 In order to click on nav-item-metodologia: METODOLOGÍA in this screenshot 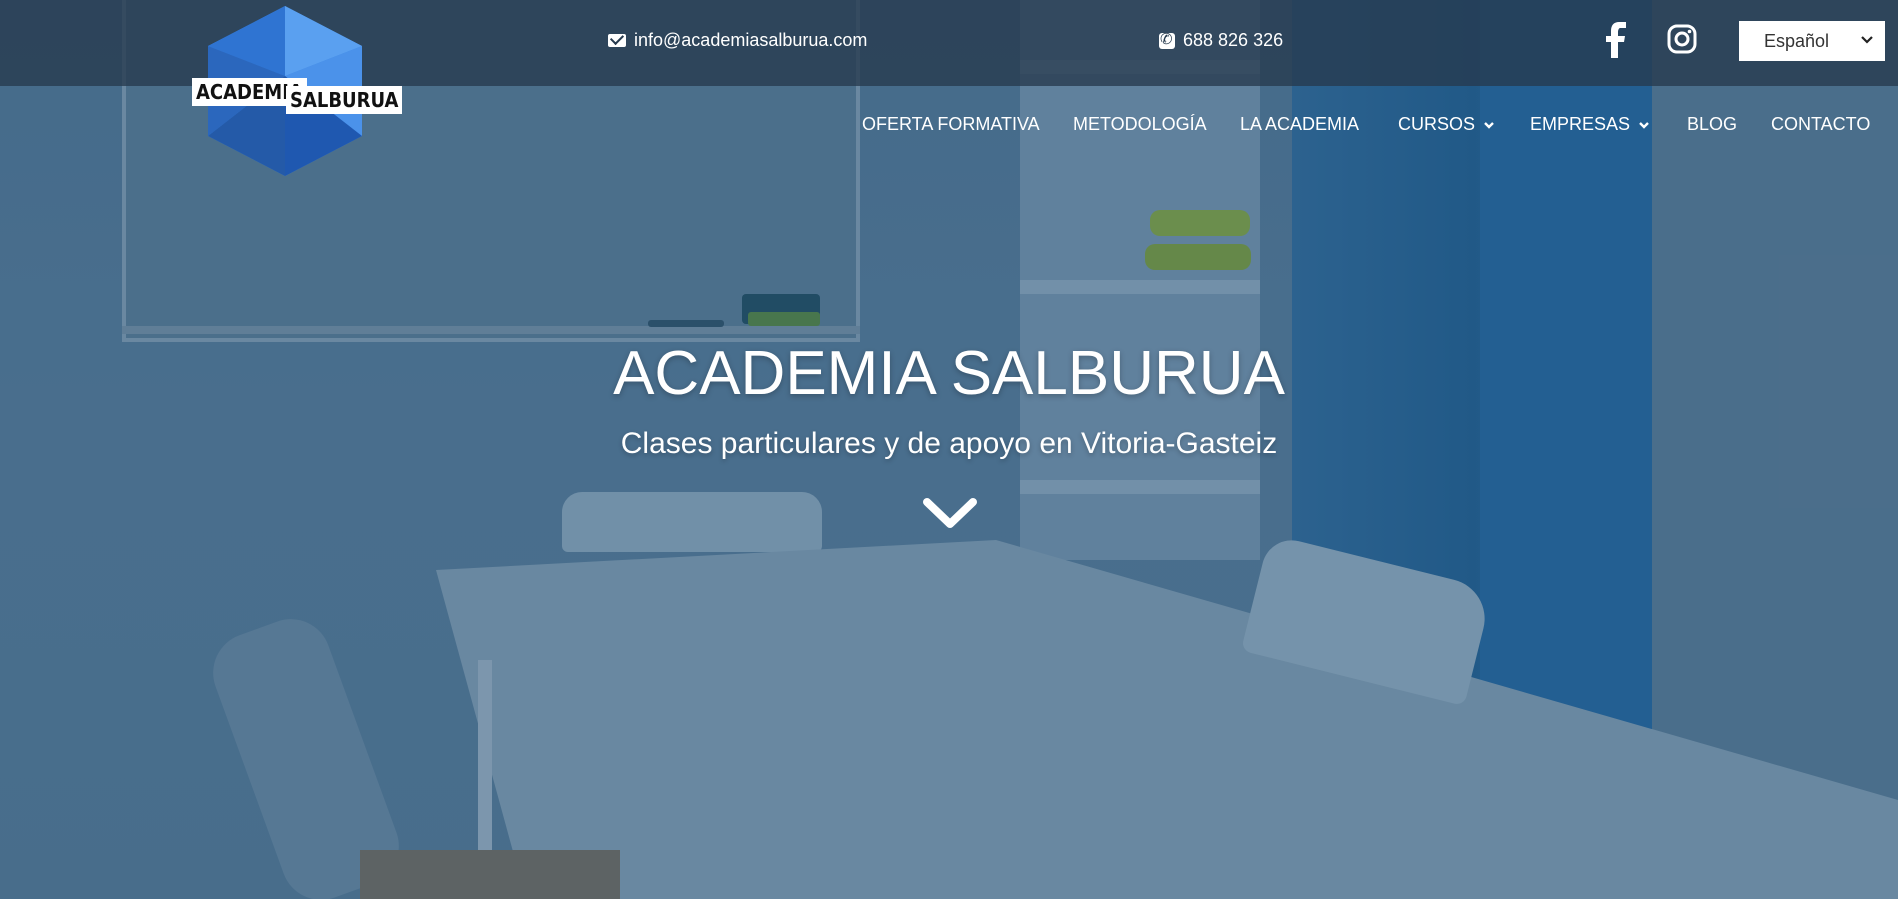, I will do `click(1140, 124)`.